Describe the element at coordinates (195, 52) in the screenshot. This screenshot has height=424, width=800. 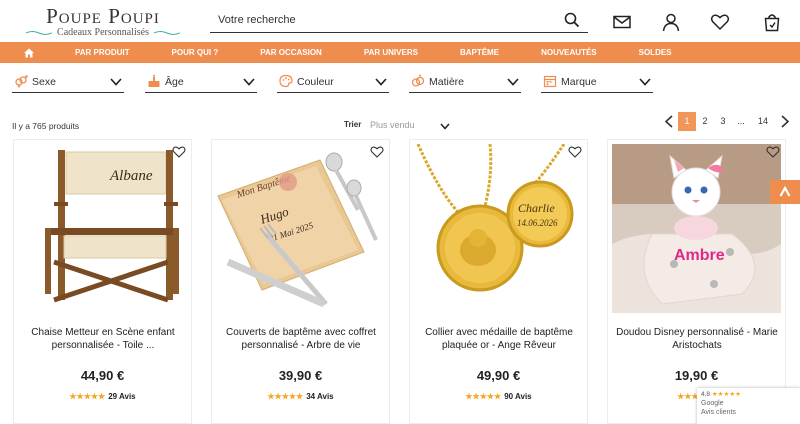
I see `nav-pour-qui: POUR QUI ?` at that location.